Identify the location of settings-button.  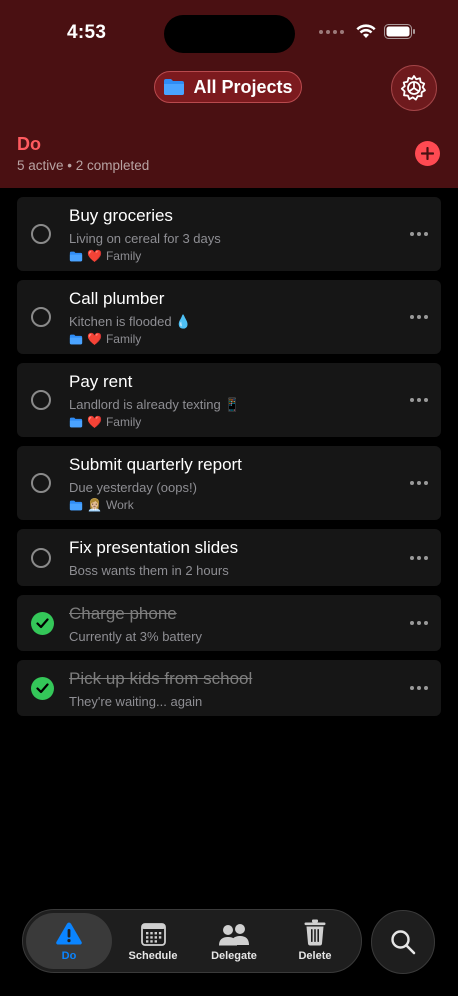
(414, 88).